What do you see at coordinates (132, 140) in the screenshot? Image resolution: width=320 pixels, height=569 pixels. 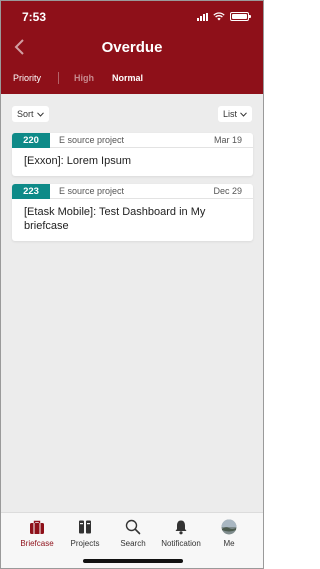 I see `task-card-header: 220 E source project Mar 19` at bounding box center [132, 140].